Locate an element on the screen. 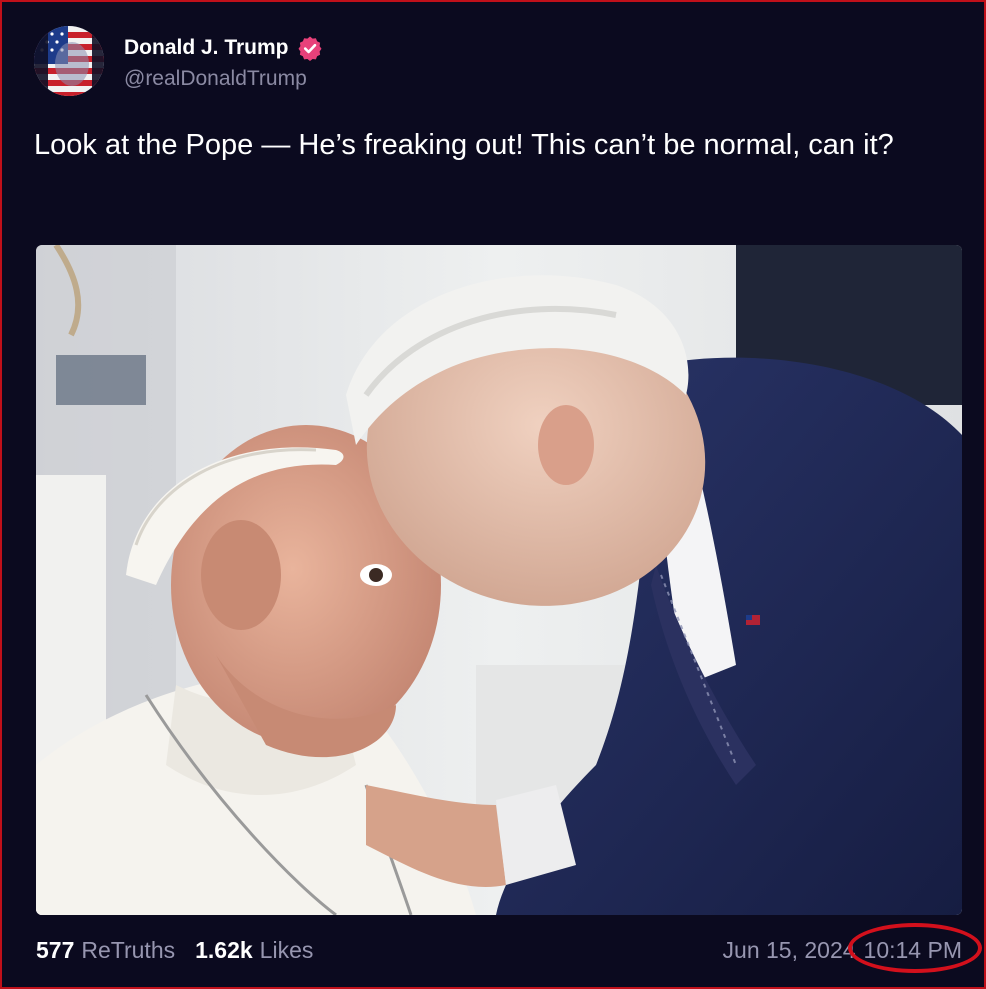  author-display-name: Donald J. Trump is located at coordinates (206, 48).